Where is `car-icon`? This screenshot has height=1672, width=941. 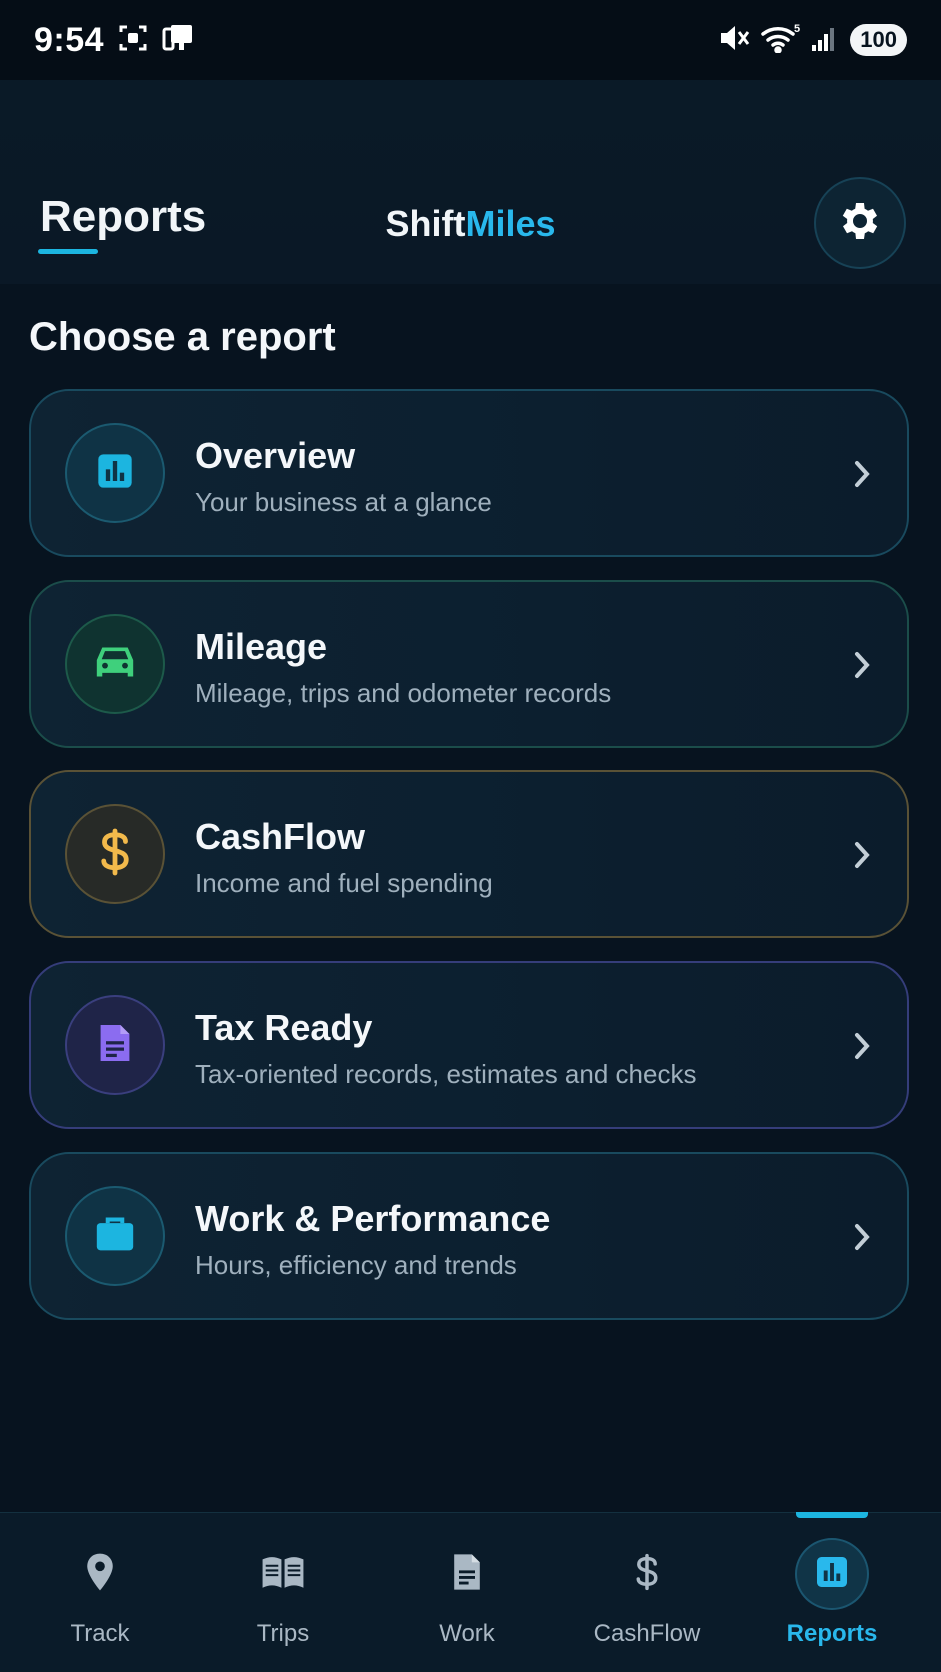 car-icon is located at coordinates (115, 664).